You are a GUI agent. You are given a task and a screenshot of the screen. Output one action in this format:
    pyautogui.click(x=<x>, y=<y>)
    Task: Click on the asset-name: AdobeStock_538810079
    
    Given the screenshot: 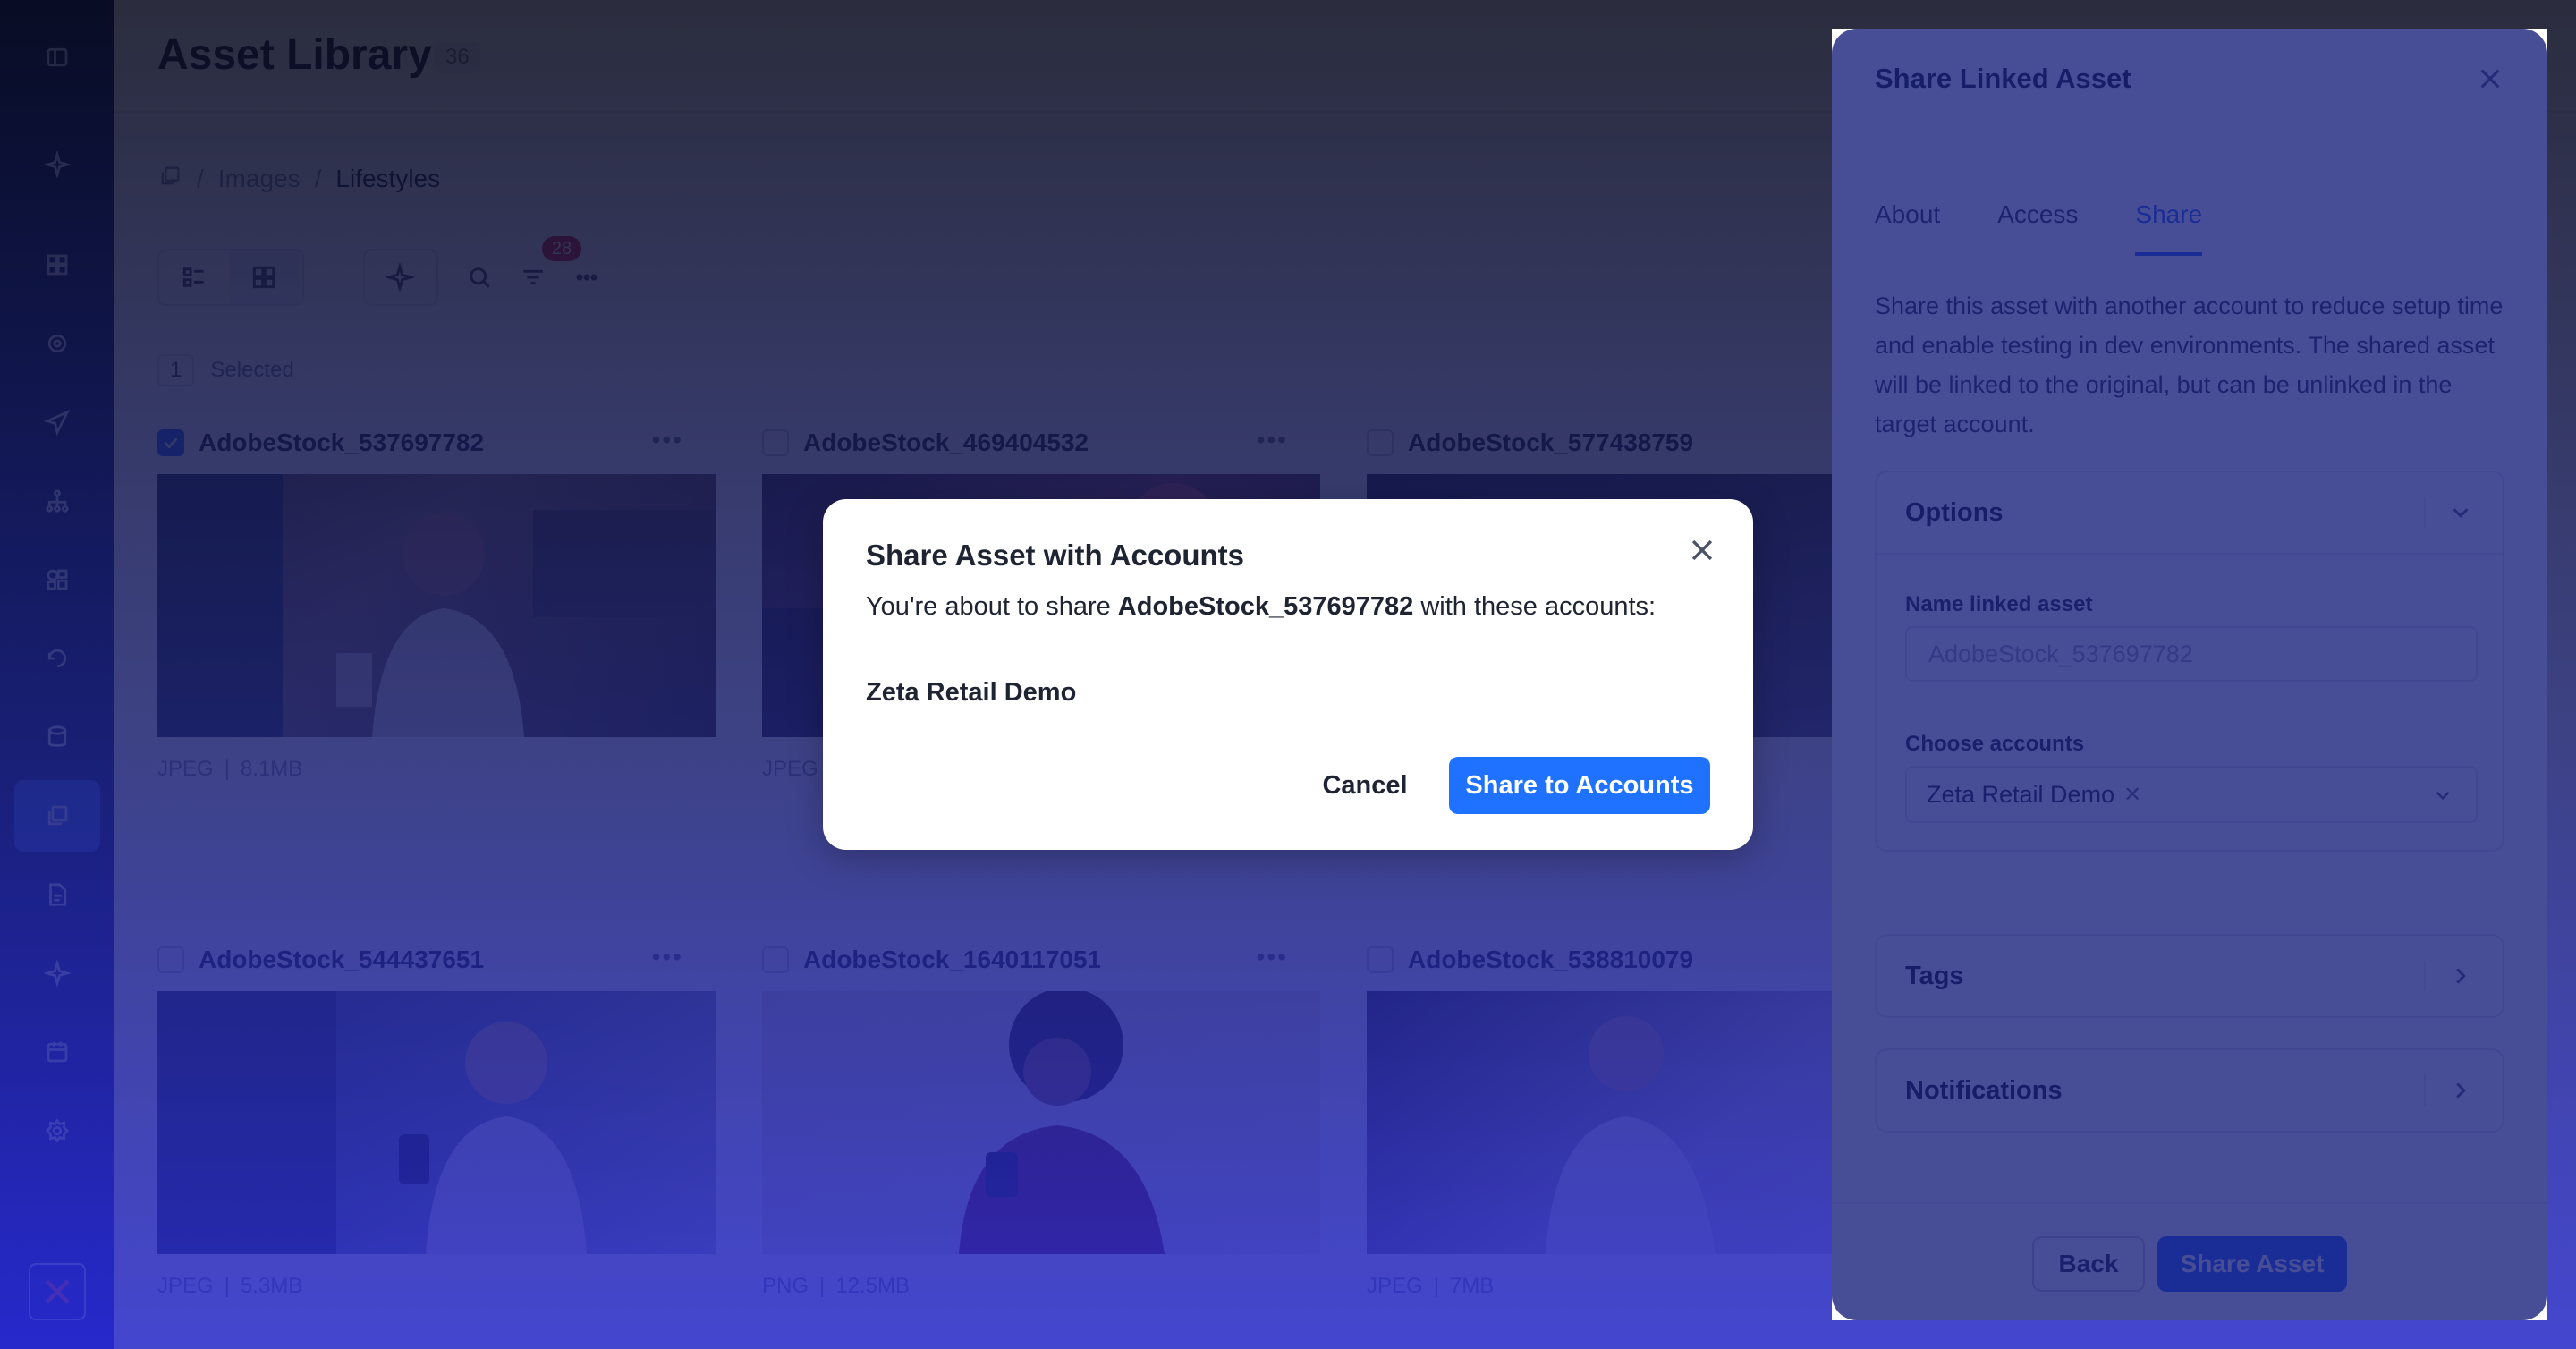 What is the action you would take?
    pyautogui.click(x=1551, y=960)
    